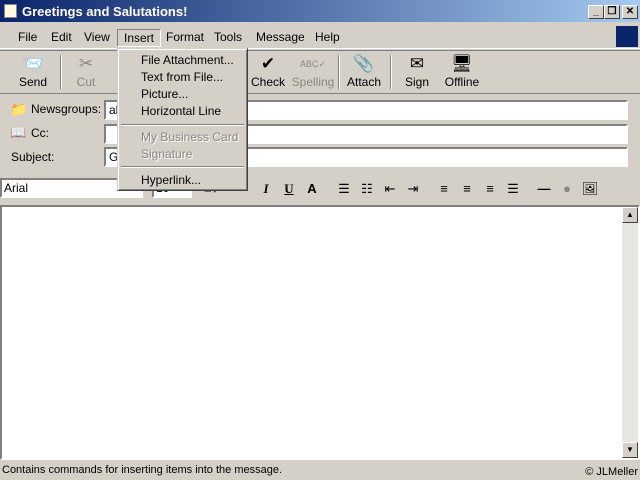  What do you see at coordinates (344, 189) in the screenshot?
I see `numbered-list-icon: ☰` at bounding box center [344, 189].